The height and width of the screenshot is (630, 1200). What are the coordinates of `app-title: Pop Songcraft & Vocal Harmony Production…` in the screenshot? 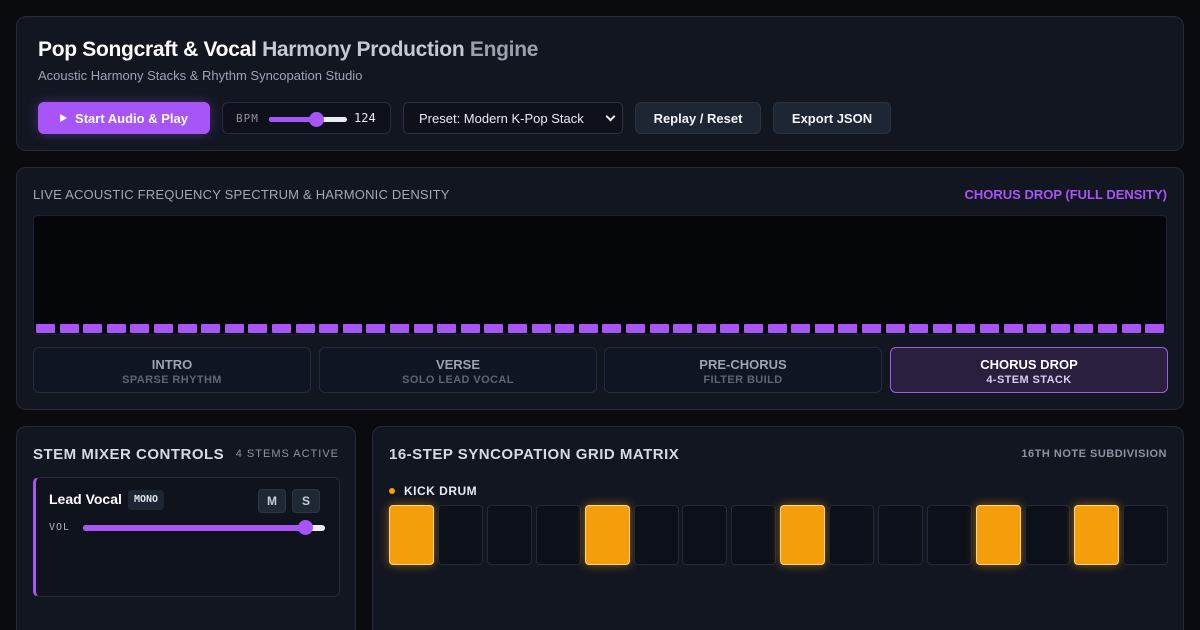 It's located at (288, 50).